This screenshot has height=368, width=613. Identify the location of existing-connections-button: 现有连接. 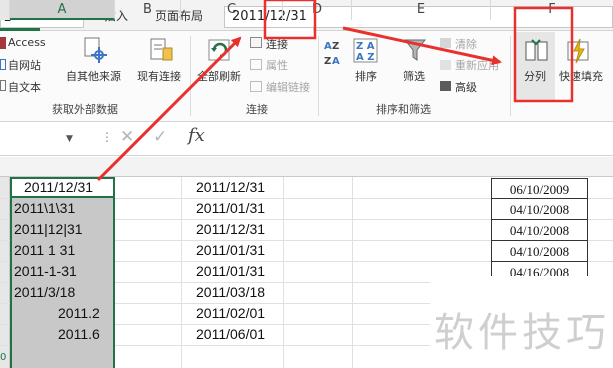
(159, 76).